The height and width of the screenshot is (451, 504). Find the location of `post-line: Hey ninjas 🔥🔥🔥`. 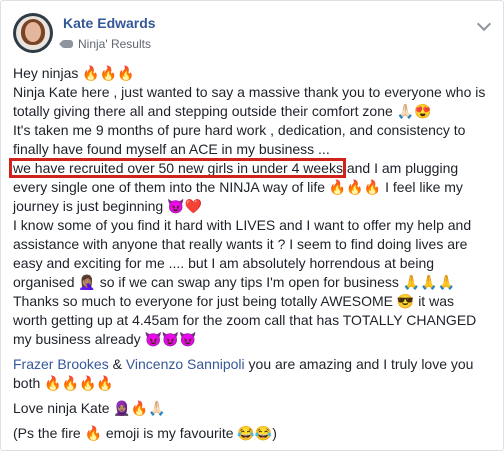

post-line: Hey ninjas 🔥🔥🔥 is located at coordinates (74, 73).